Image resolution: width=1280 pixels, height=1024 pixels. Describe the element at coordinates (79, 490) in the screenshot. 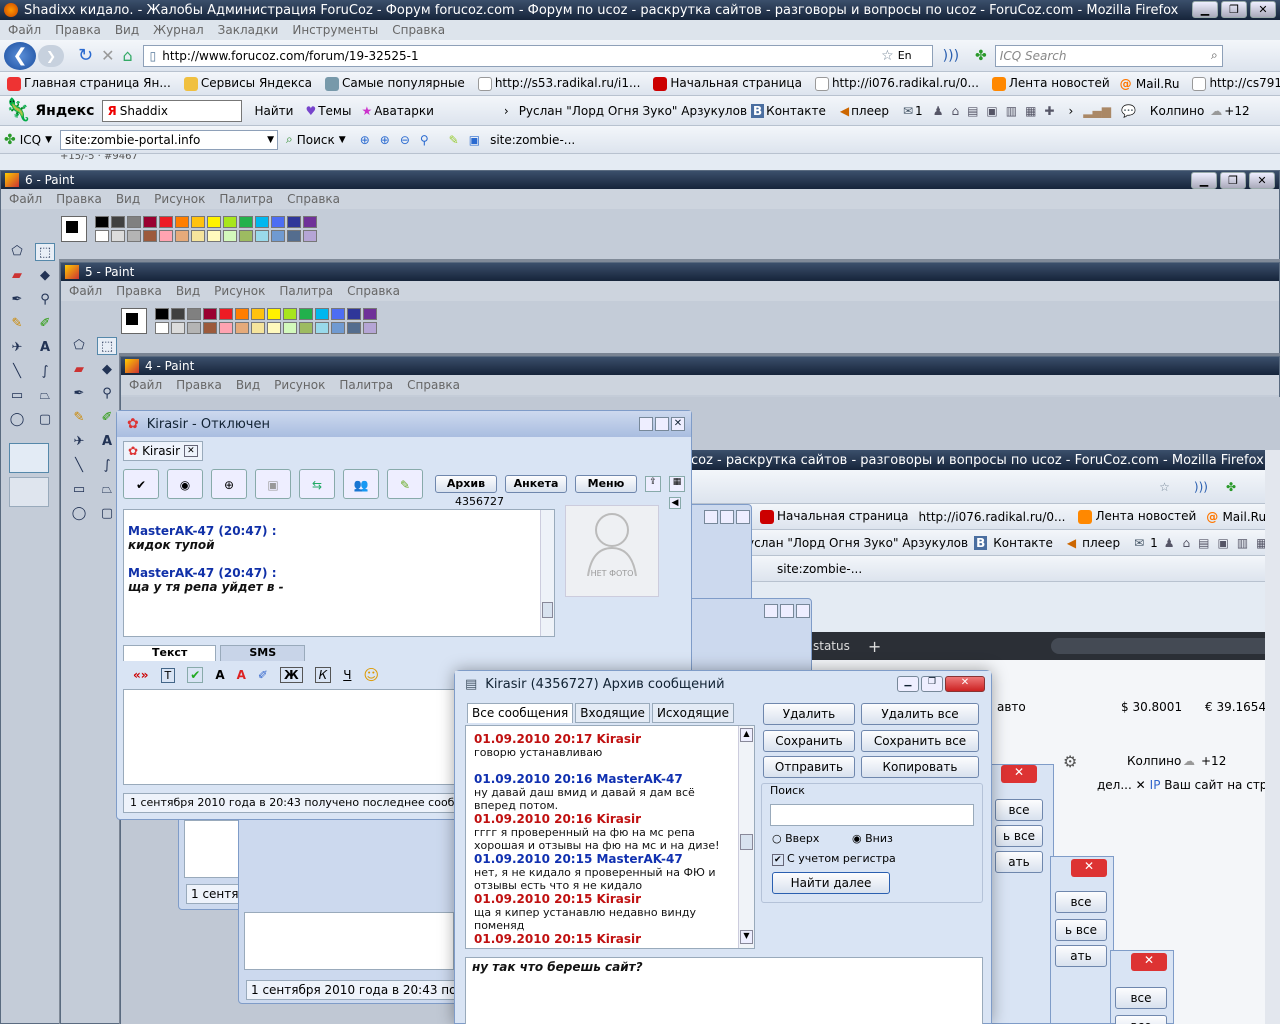

I see `rectangle-icon: ▭` at that location.